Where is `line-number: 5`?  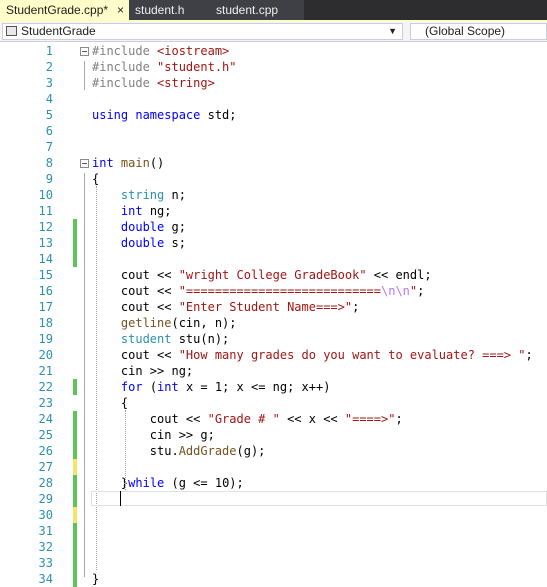 line-number: 5 is located at coordinates (49, 115).